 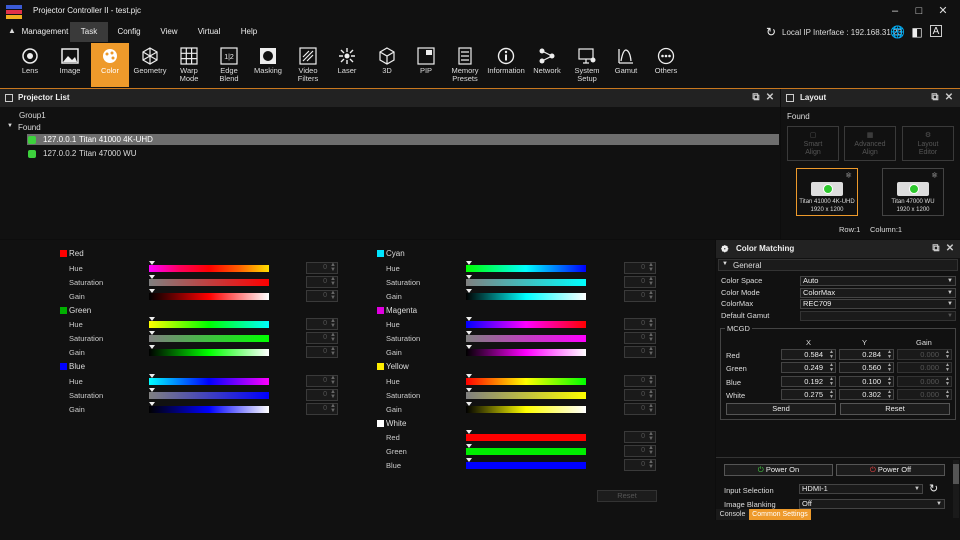 I want to click on green-saturation-slider, so click(x=209, y=338).